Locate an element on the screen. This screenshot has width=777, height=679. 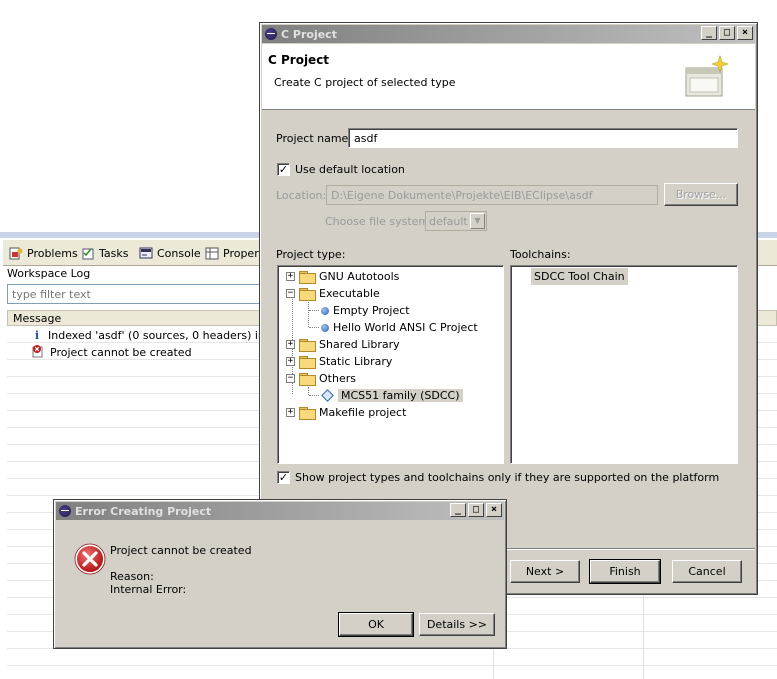
workspace-log-title: Workspace Log is located at coordinates (49, 273).